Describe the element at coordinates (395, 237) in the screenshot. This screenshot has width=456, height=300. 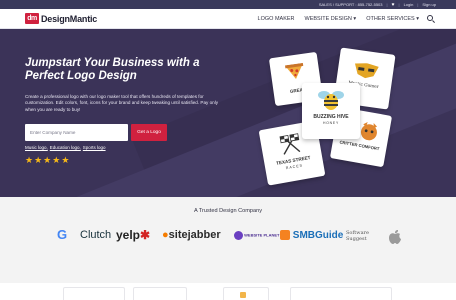
I see `apple-icon` at that location.